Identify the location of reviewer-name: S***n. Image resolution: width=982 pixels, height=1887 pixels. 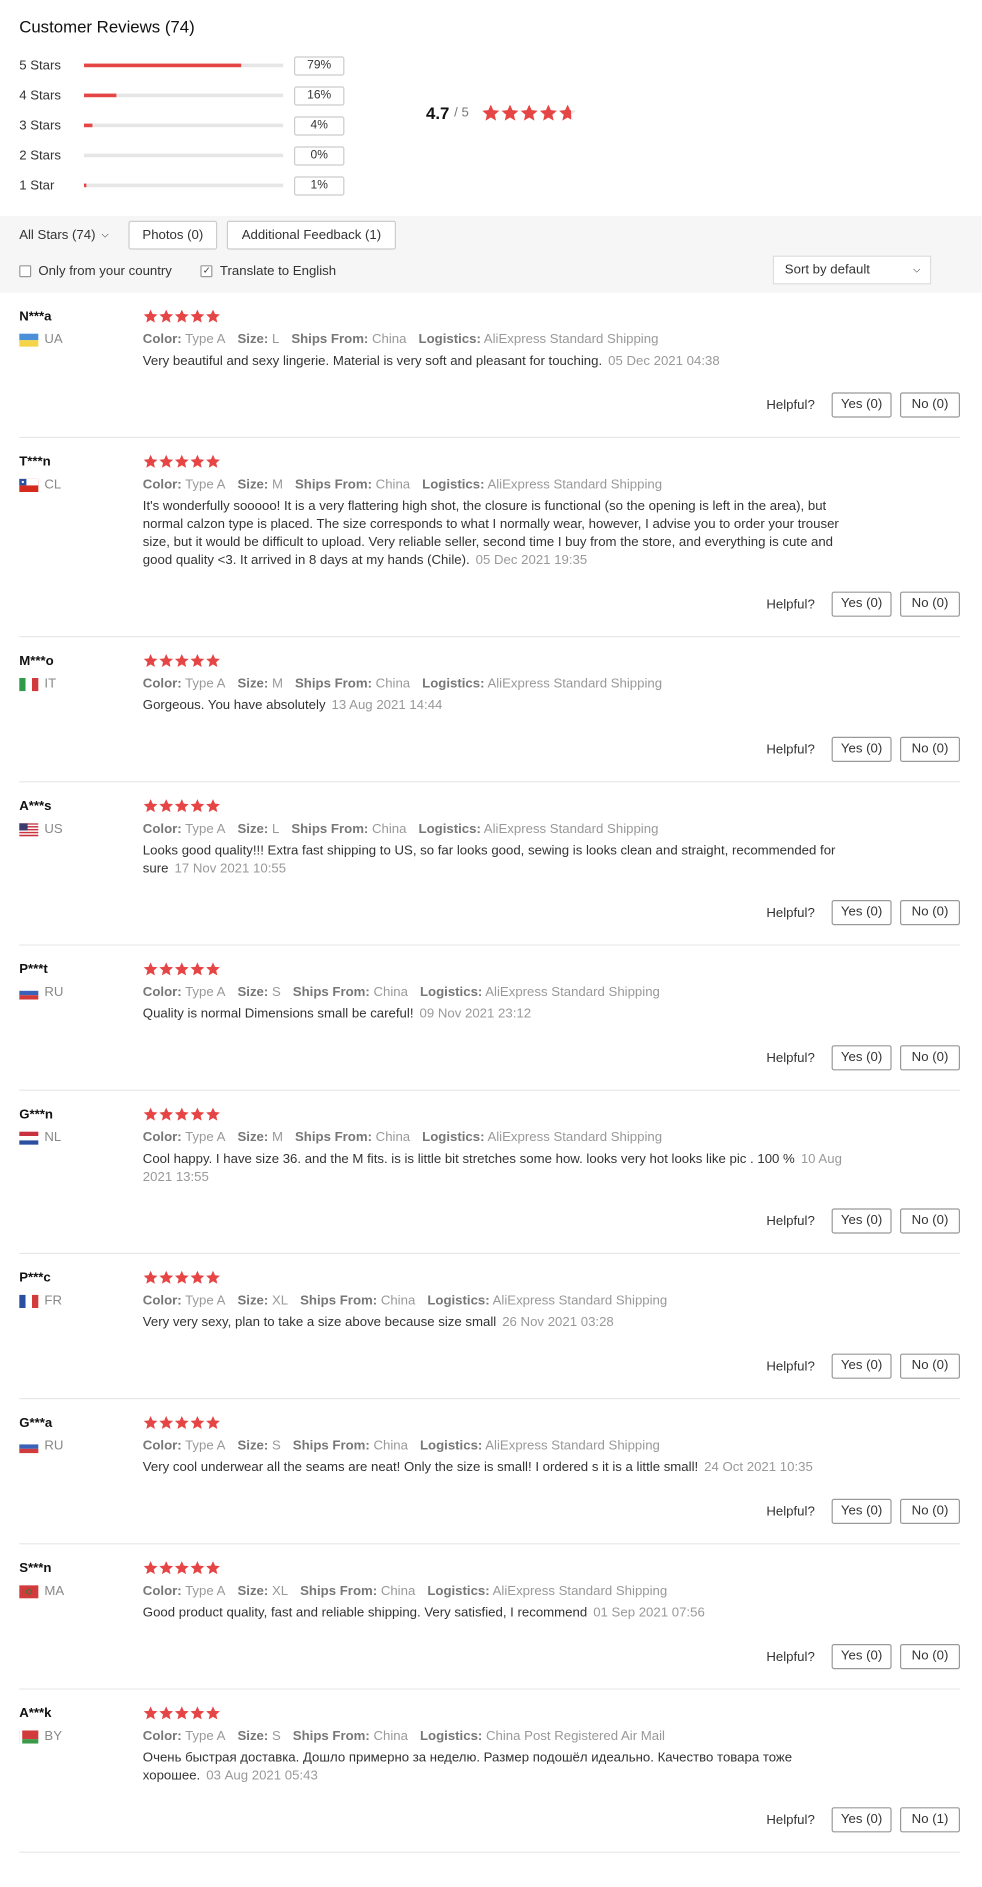
(35, 1568).